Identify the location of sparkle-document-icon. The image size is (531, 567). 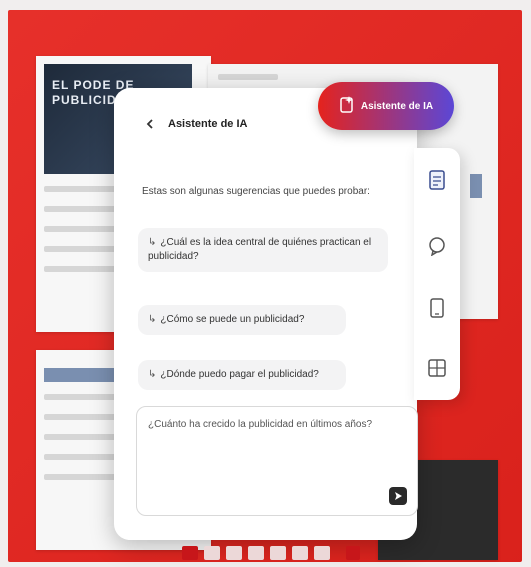
(347, 106).